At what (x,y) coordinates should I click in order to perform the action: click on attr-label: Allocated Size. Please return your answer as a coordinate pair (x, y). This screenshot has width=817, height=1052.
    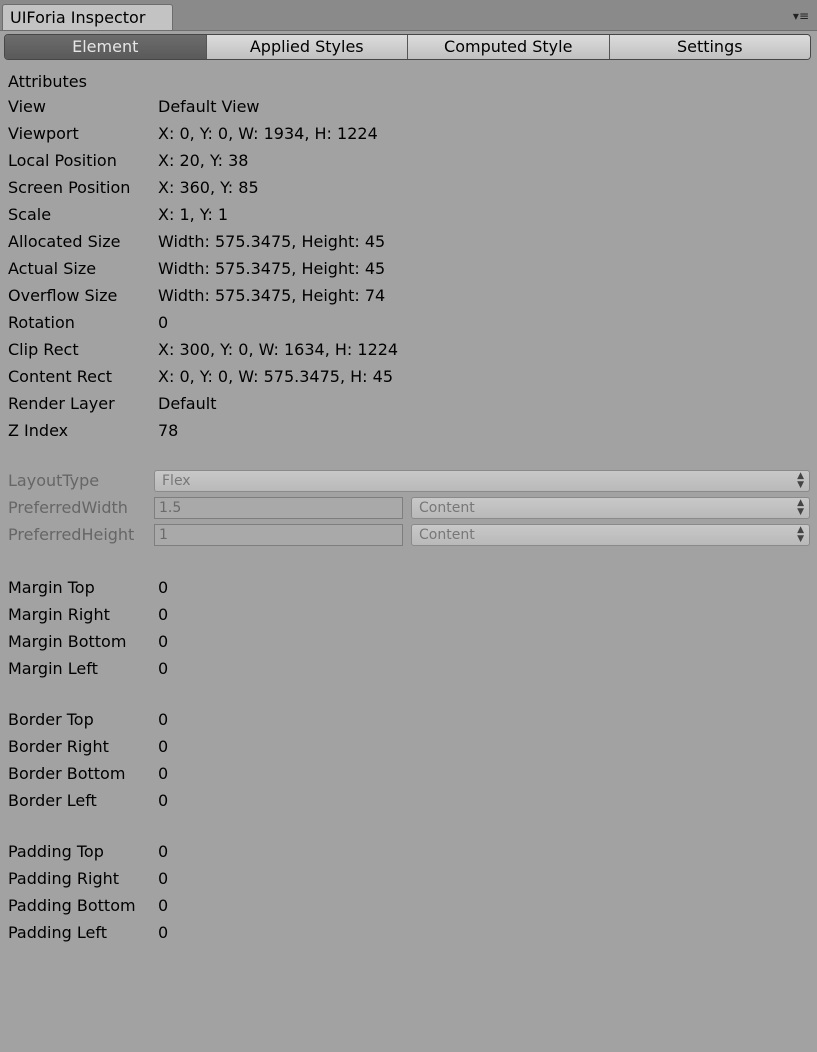
    Looking at the image, I should click on (64, 241).